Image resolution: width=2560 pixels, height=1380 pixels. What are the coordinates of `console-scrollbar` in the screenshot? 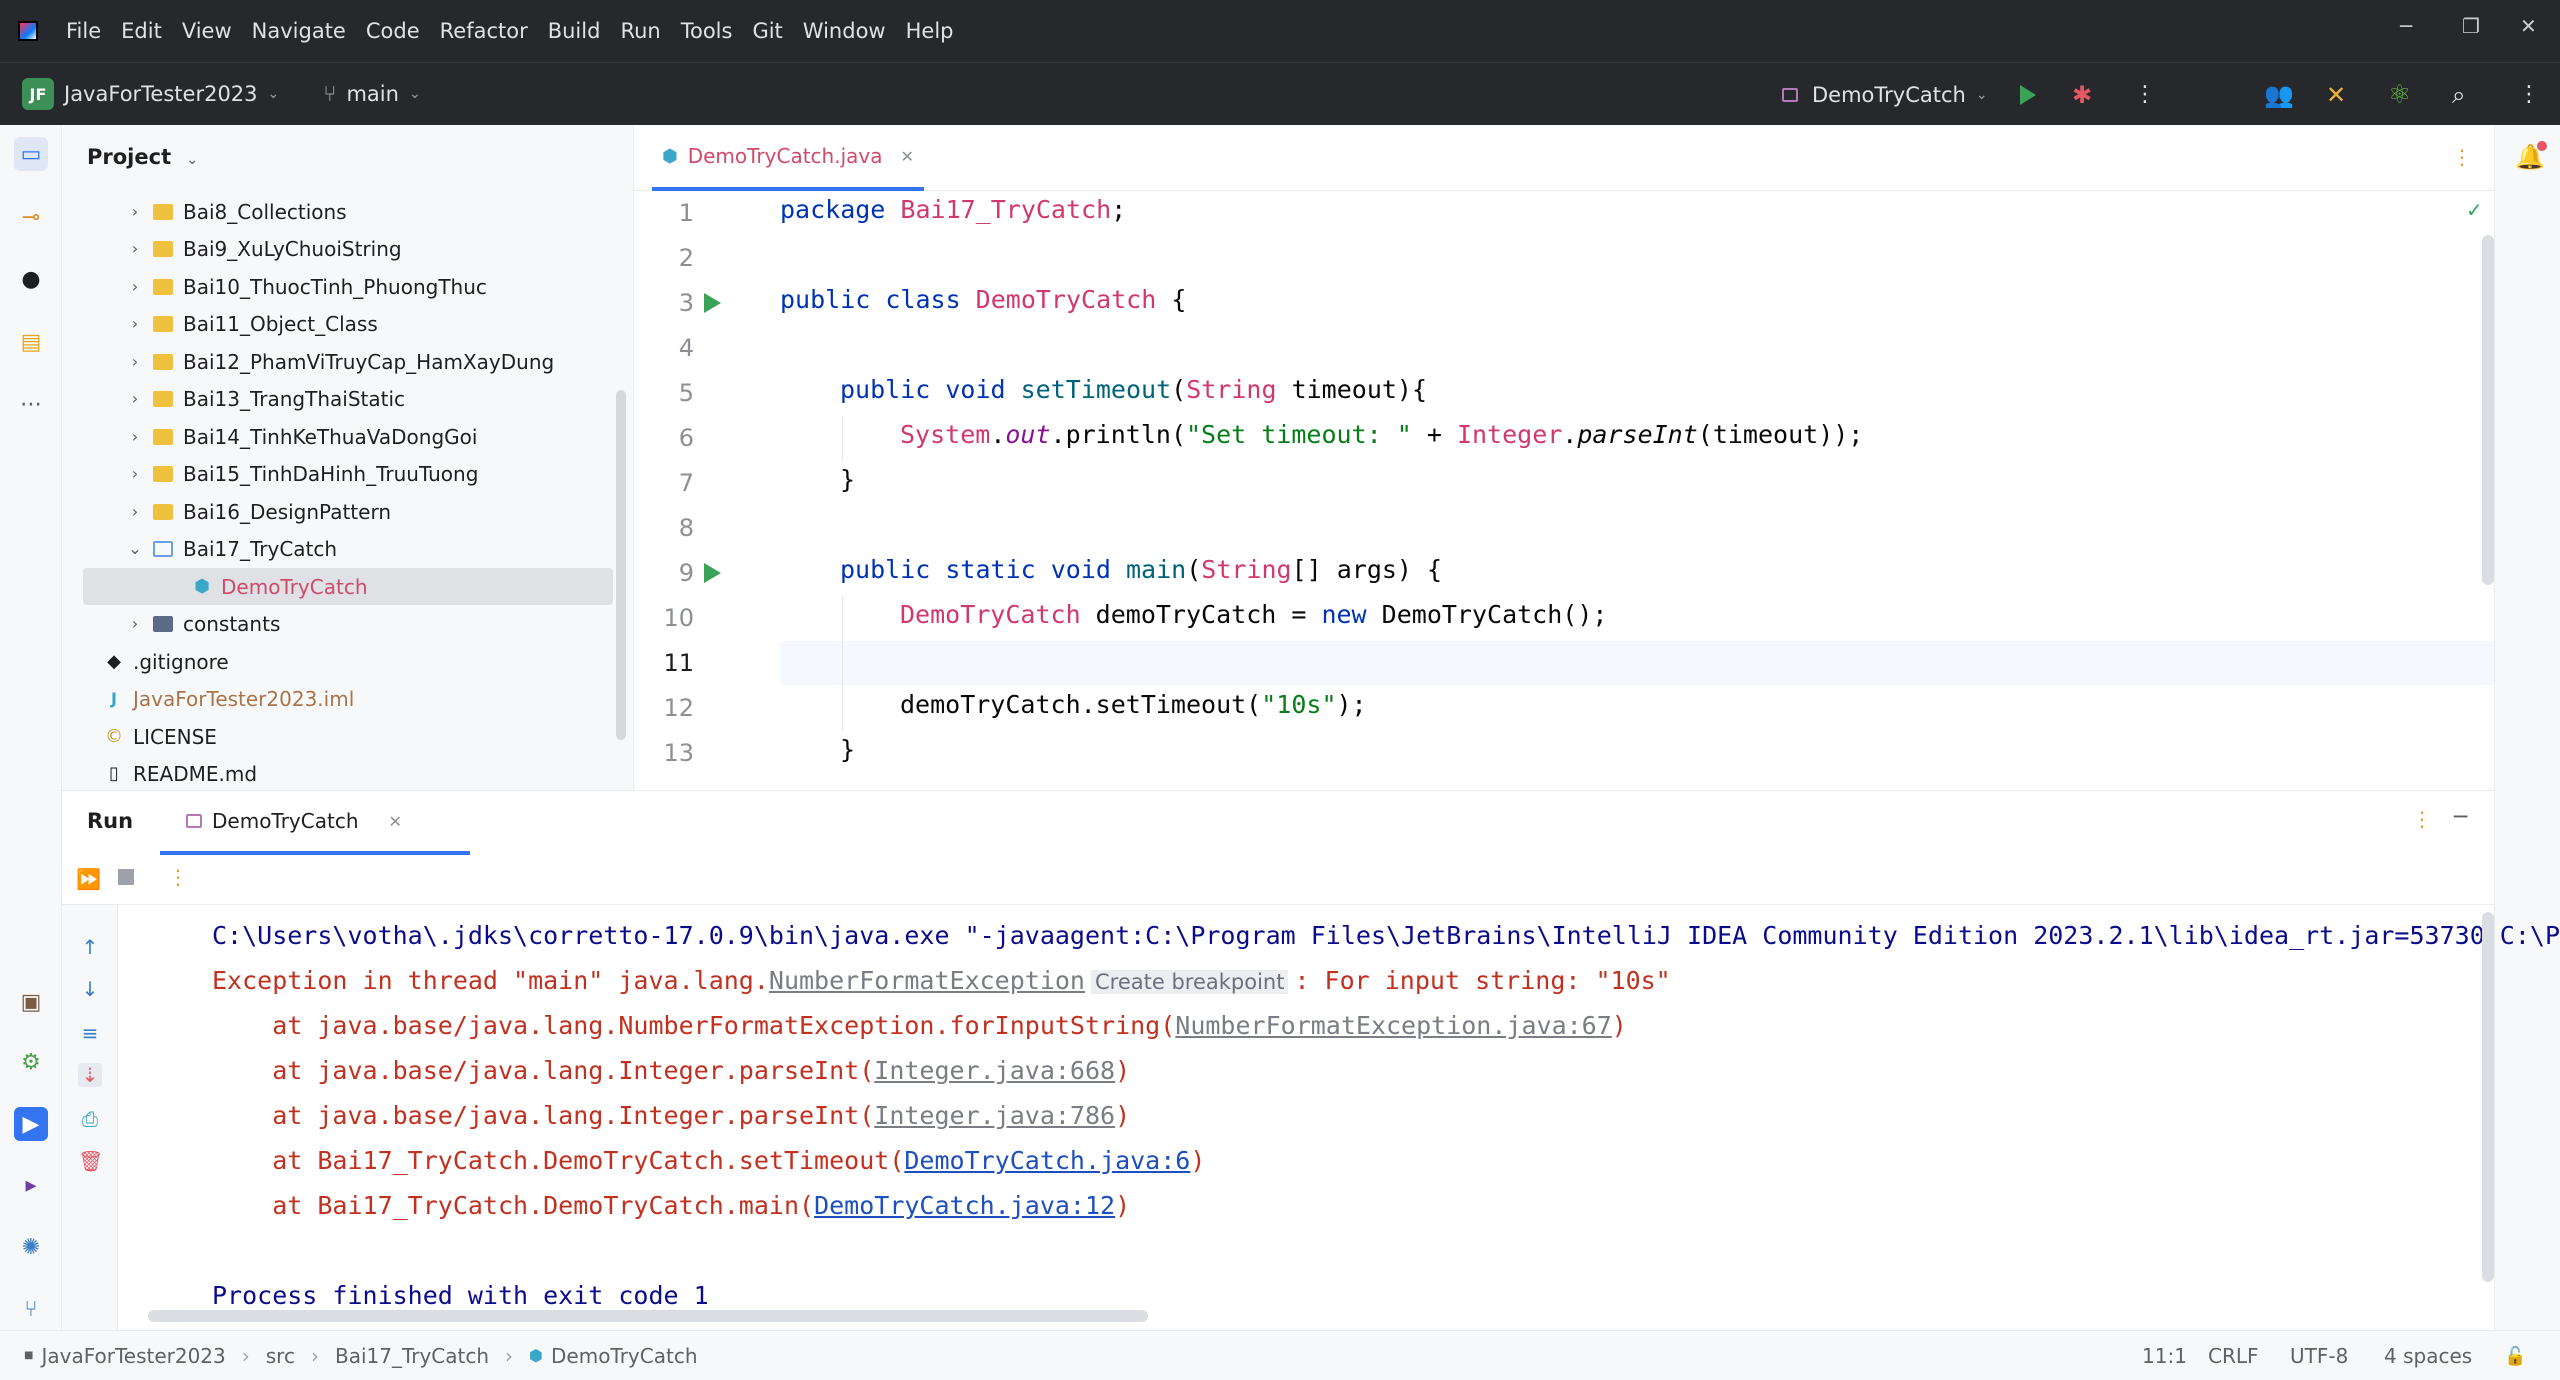 It's located at (2488, 1097).